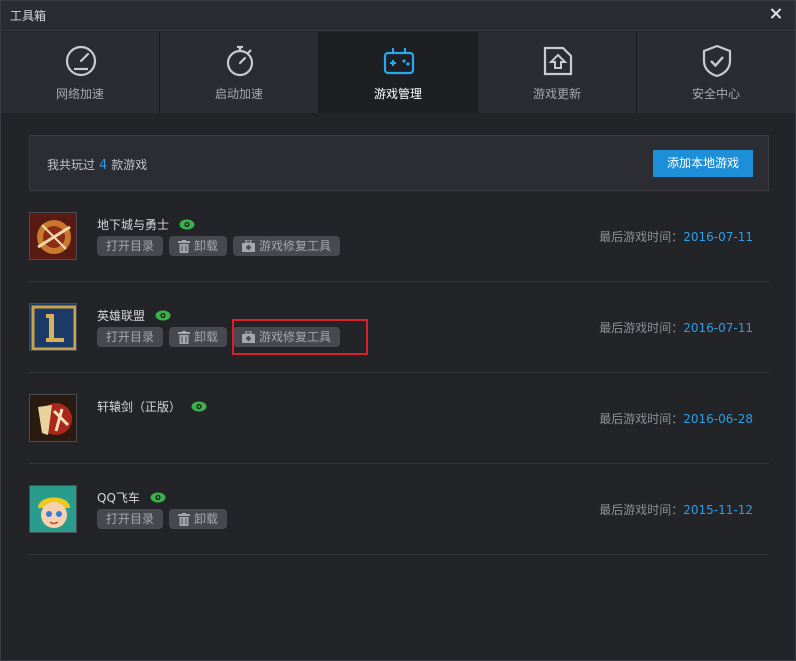 This screenshot has width=796, height=661. I want to click on qqspeed-game-icon, so click(53, 509).